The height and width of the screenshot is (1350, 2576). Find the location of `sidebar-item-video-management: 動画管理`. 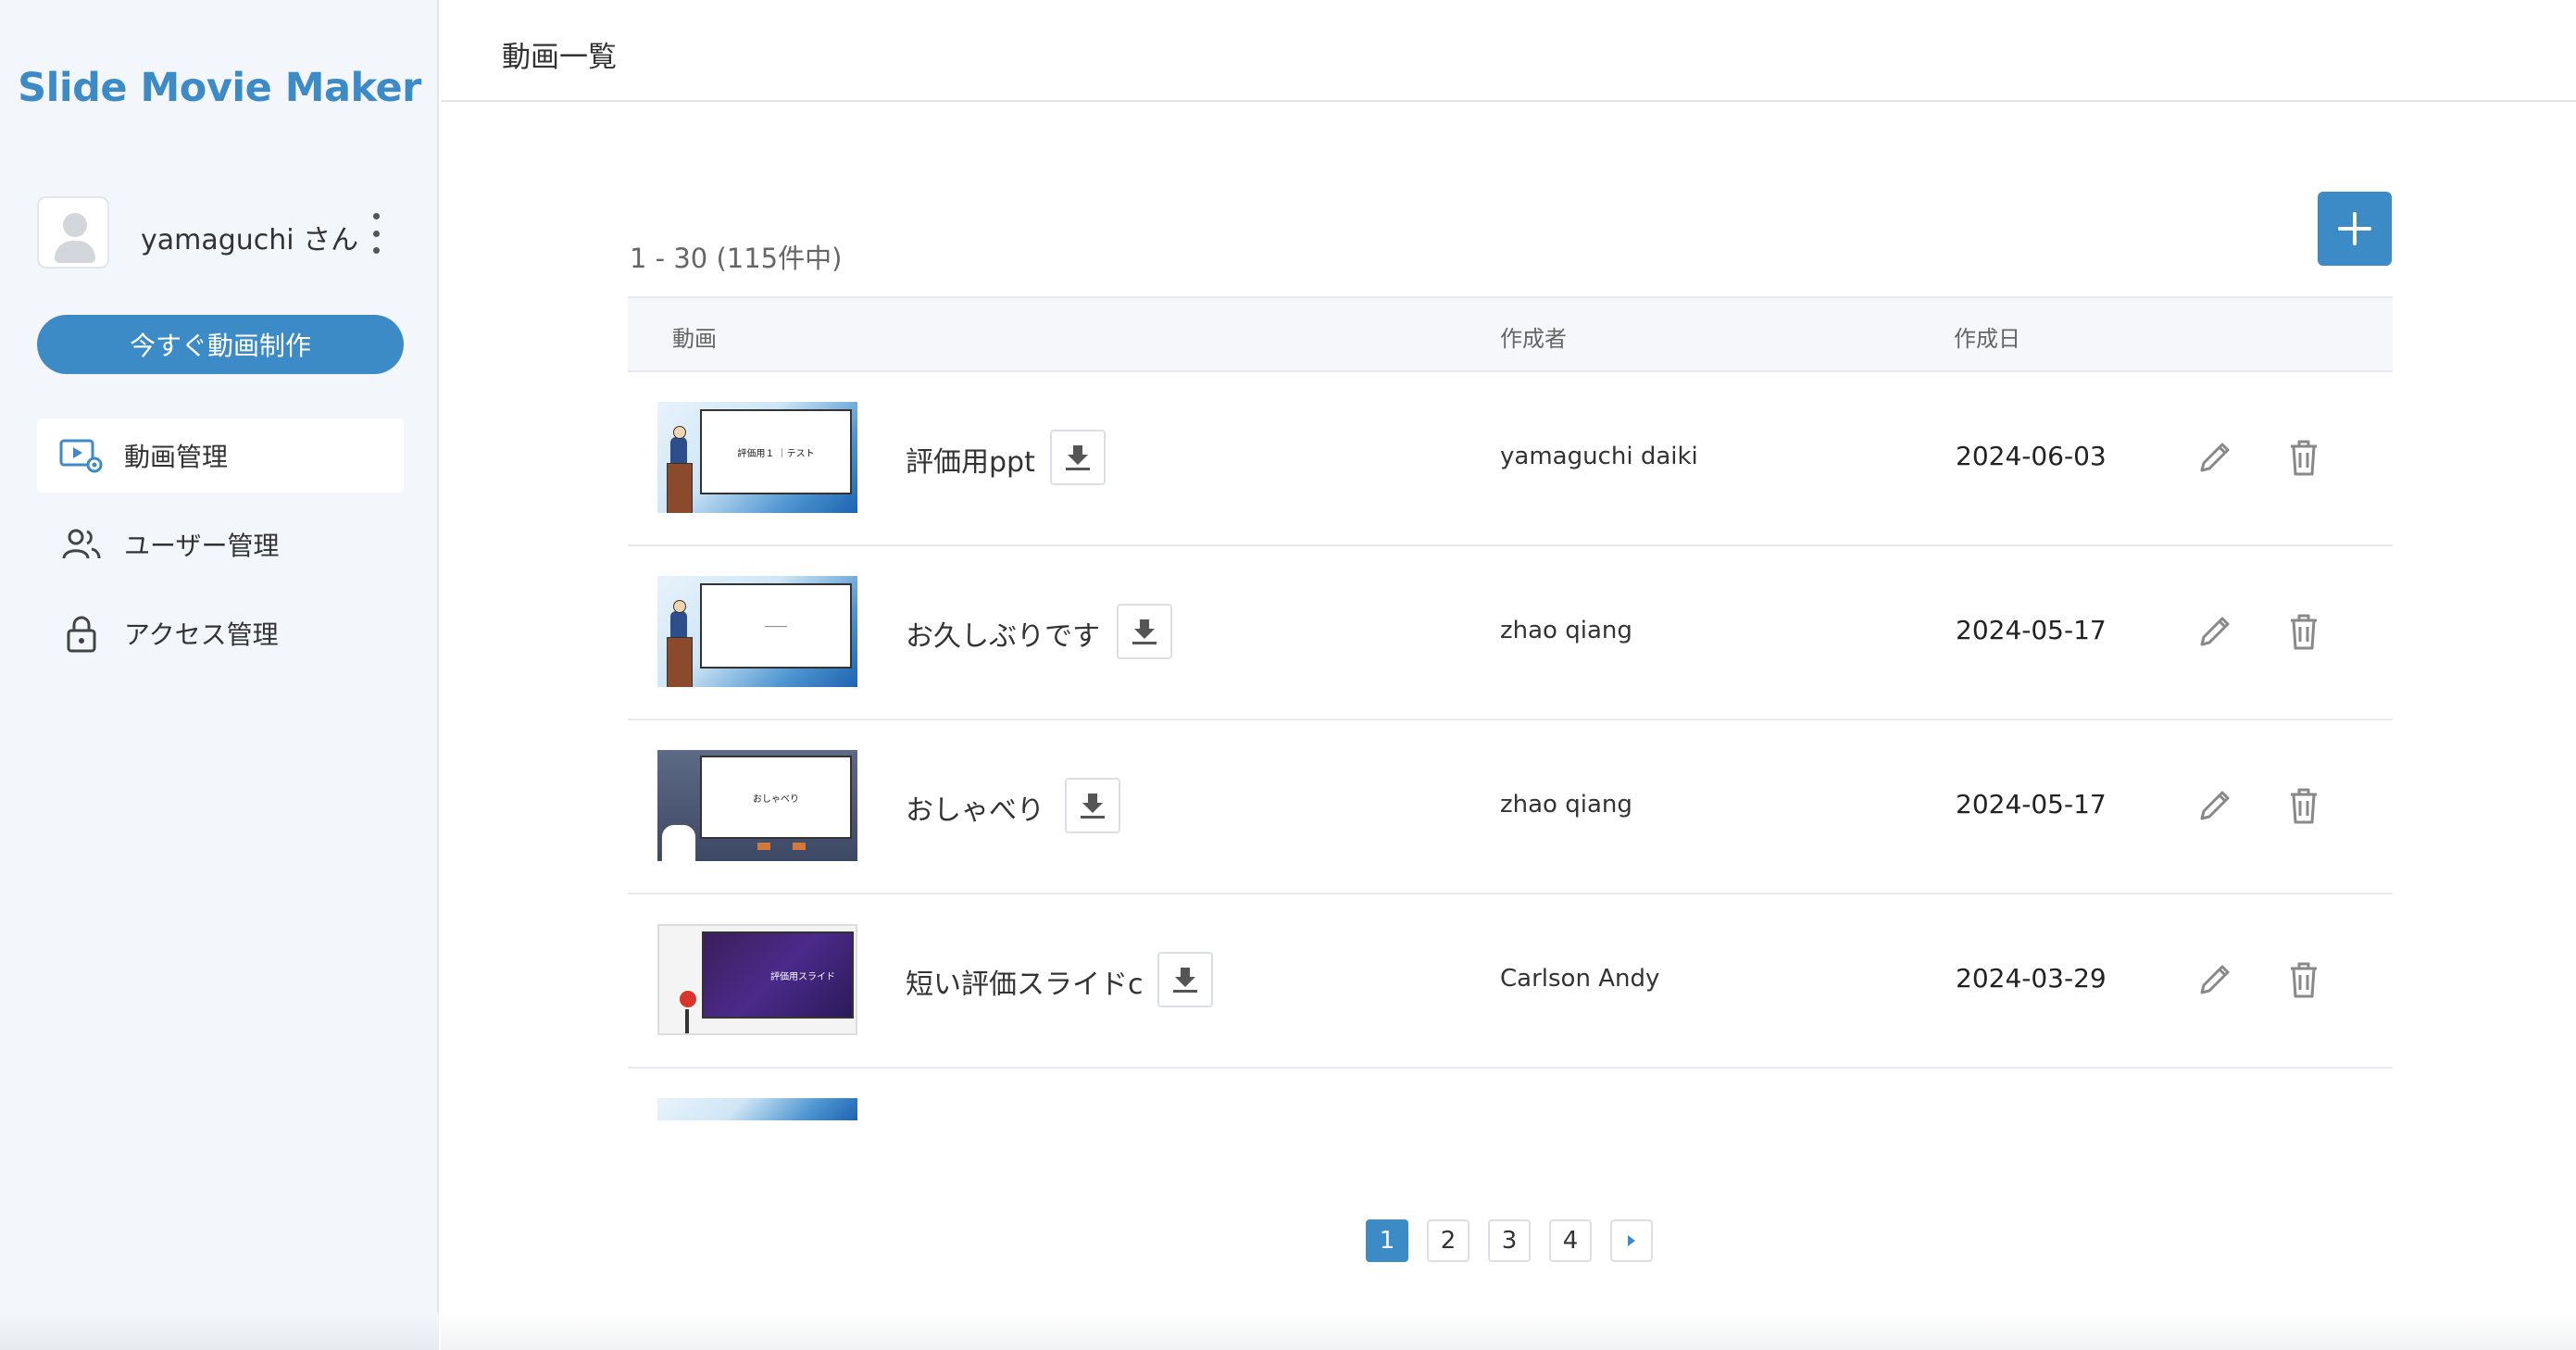

sidebar-item-video-management: 動画管理 is located at coordinates (221, 456).